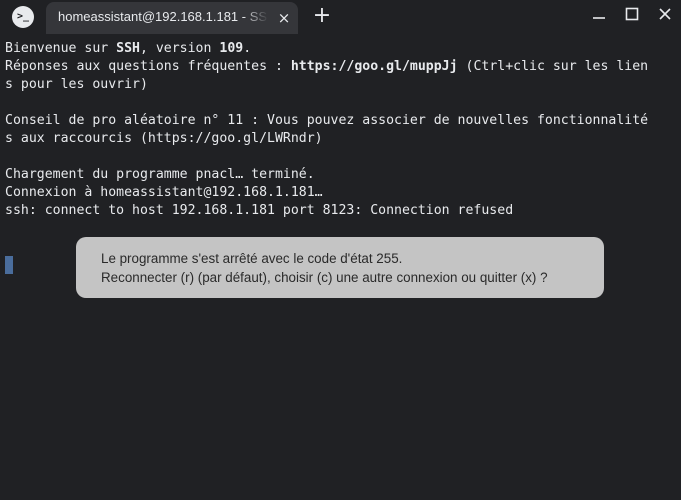 The image size is (681, 500). What do you see at coordinates (163, 16) in the screenshot?
I see `tab-title: homeassistant@192.168.1.181 - SSH` at bounding box center [163, 16].